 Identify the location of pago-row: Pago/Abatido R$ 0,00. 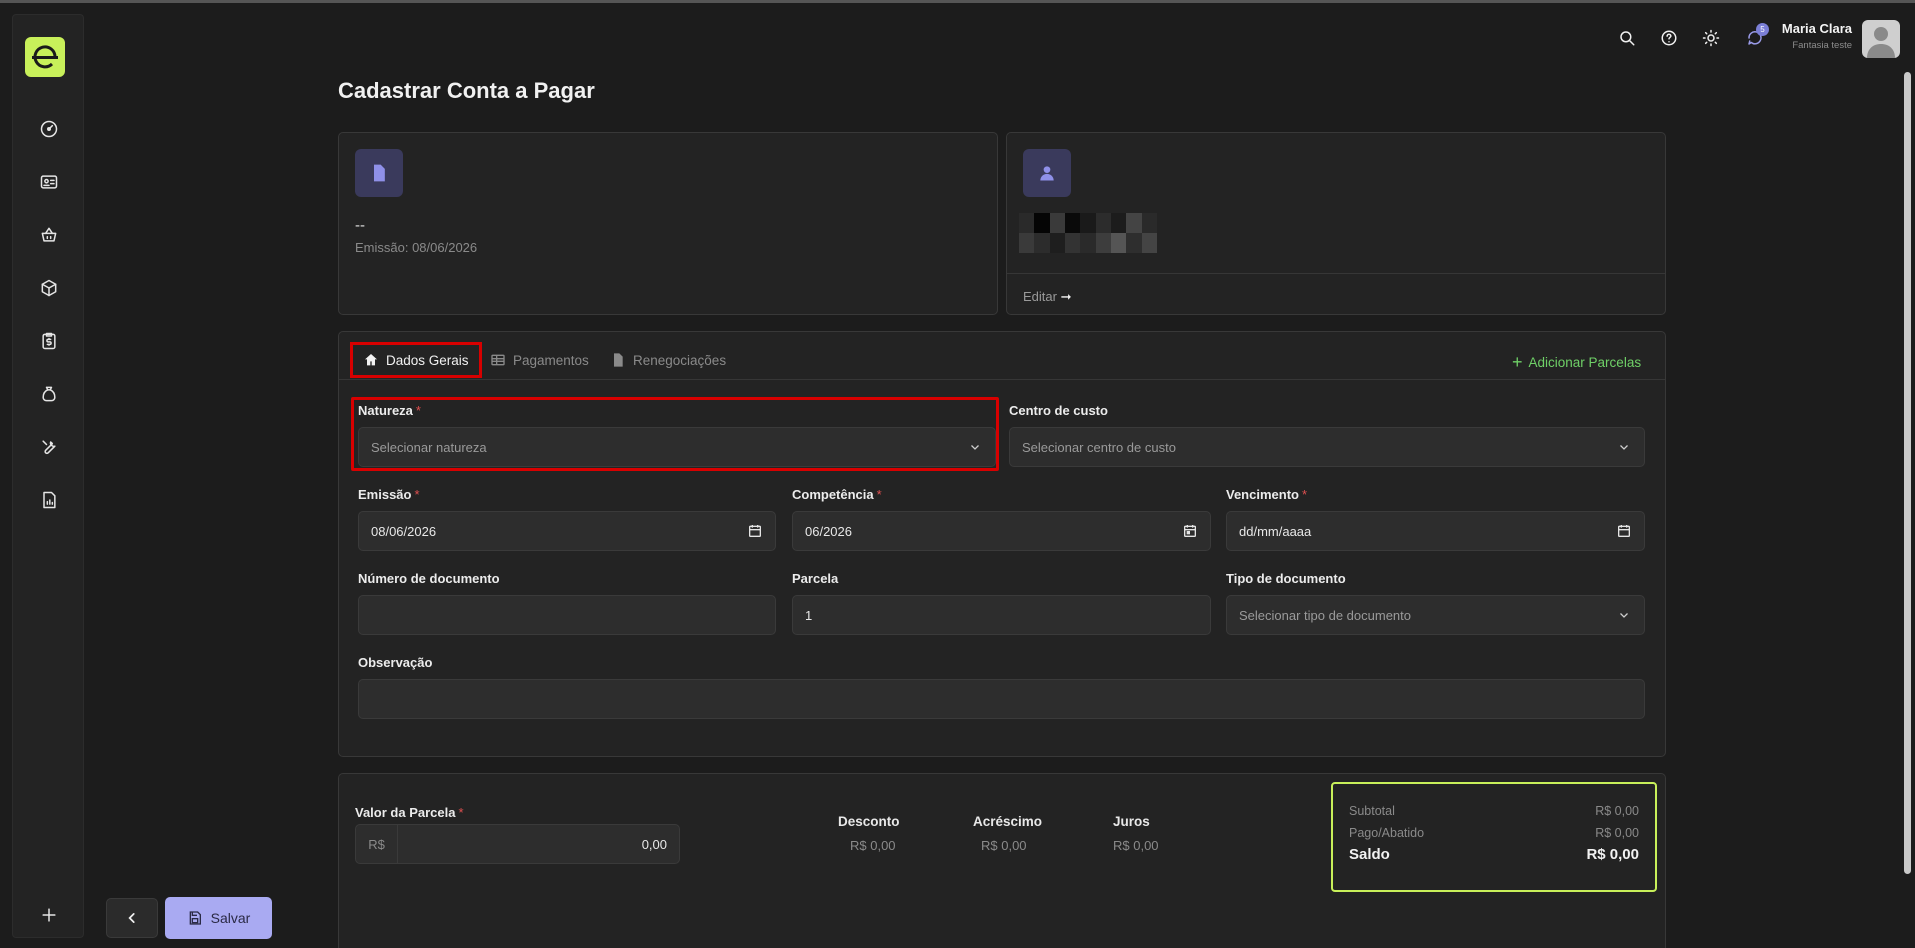
(1494, 833).